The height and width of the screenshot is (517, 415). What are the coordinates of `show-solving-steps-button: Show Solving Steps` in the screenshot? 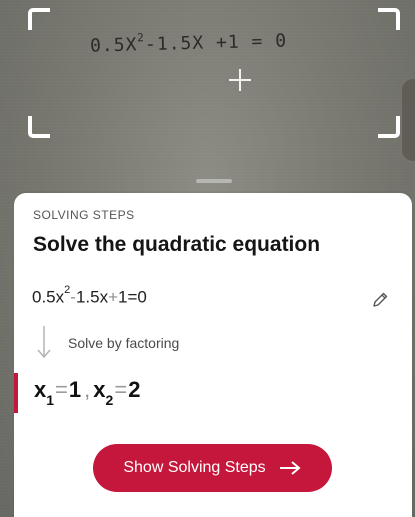 It's located at (212, 468).